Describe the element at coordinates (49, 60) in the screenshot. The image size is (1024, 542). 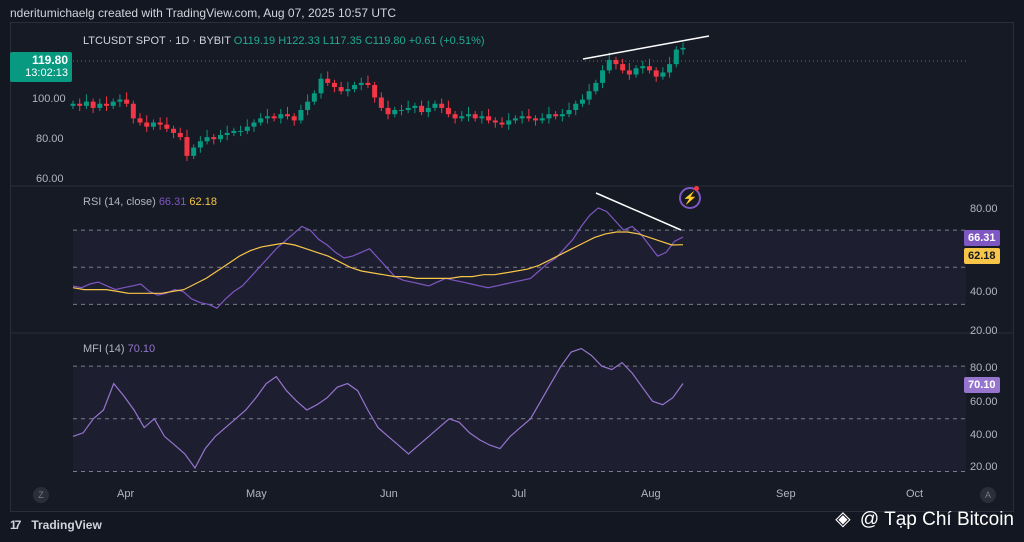
I see `last-price: 119.80` at that location.